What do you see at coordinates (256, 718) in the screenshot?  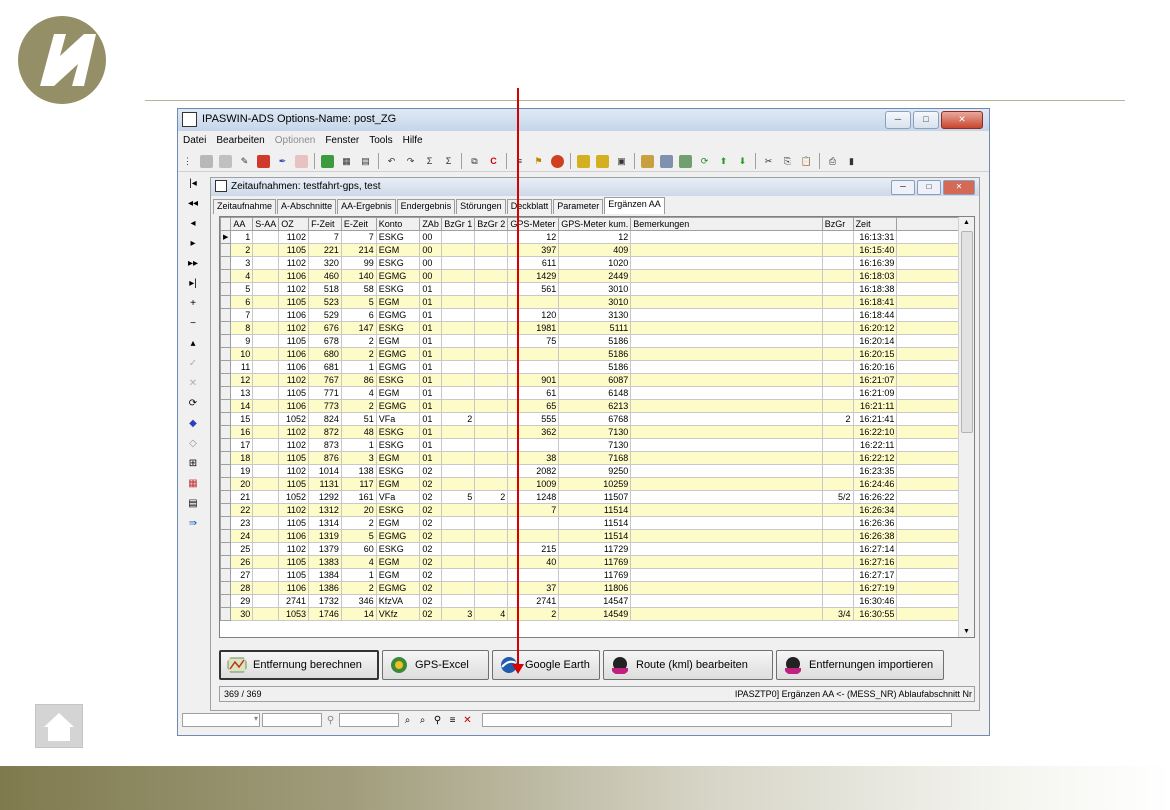 I see `chevron-down-icon: ▾` at bounding box center [256, 718].